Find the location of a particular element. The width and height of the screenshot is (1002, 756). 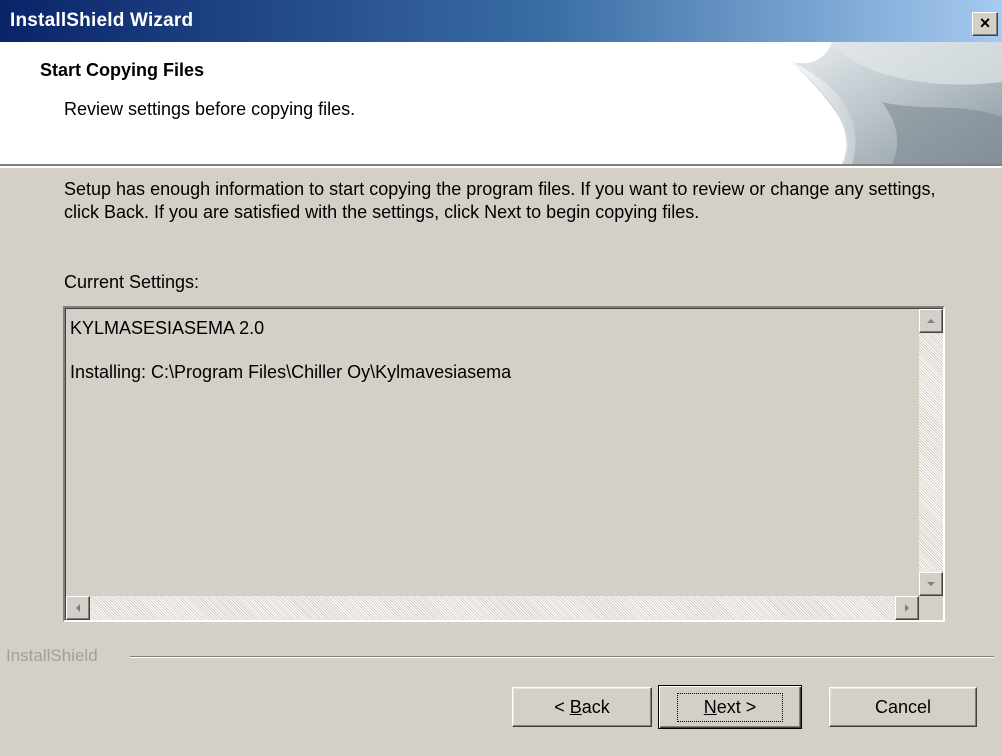

scroll-down-button is located at coordinates (931, 584).